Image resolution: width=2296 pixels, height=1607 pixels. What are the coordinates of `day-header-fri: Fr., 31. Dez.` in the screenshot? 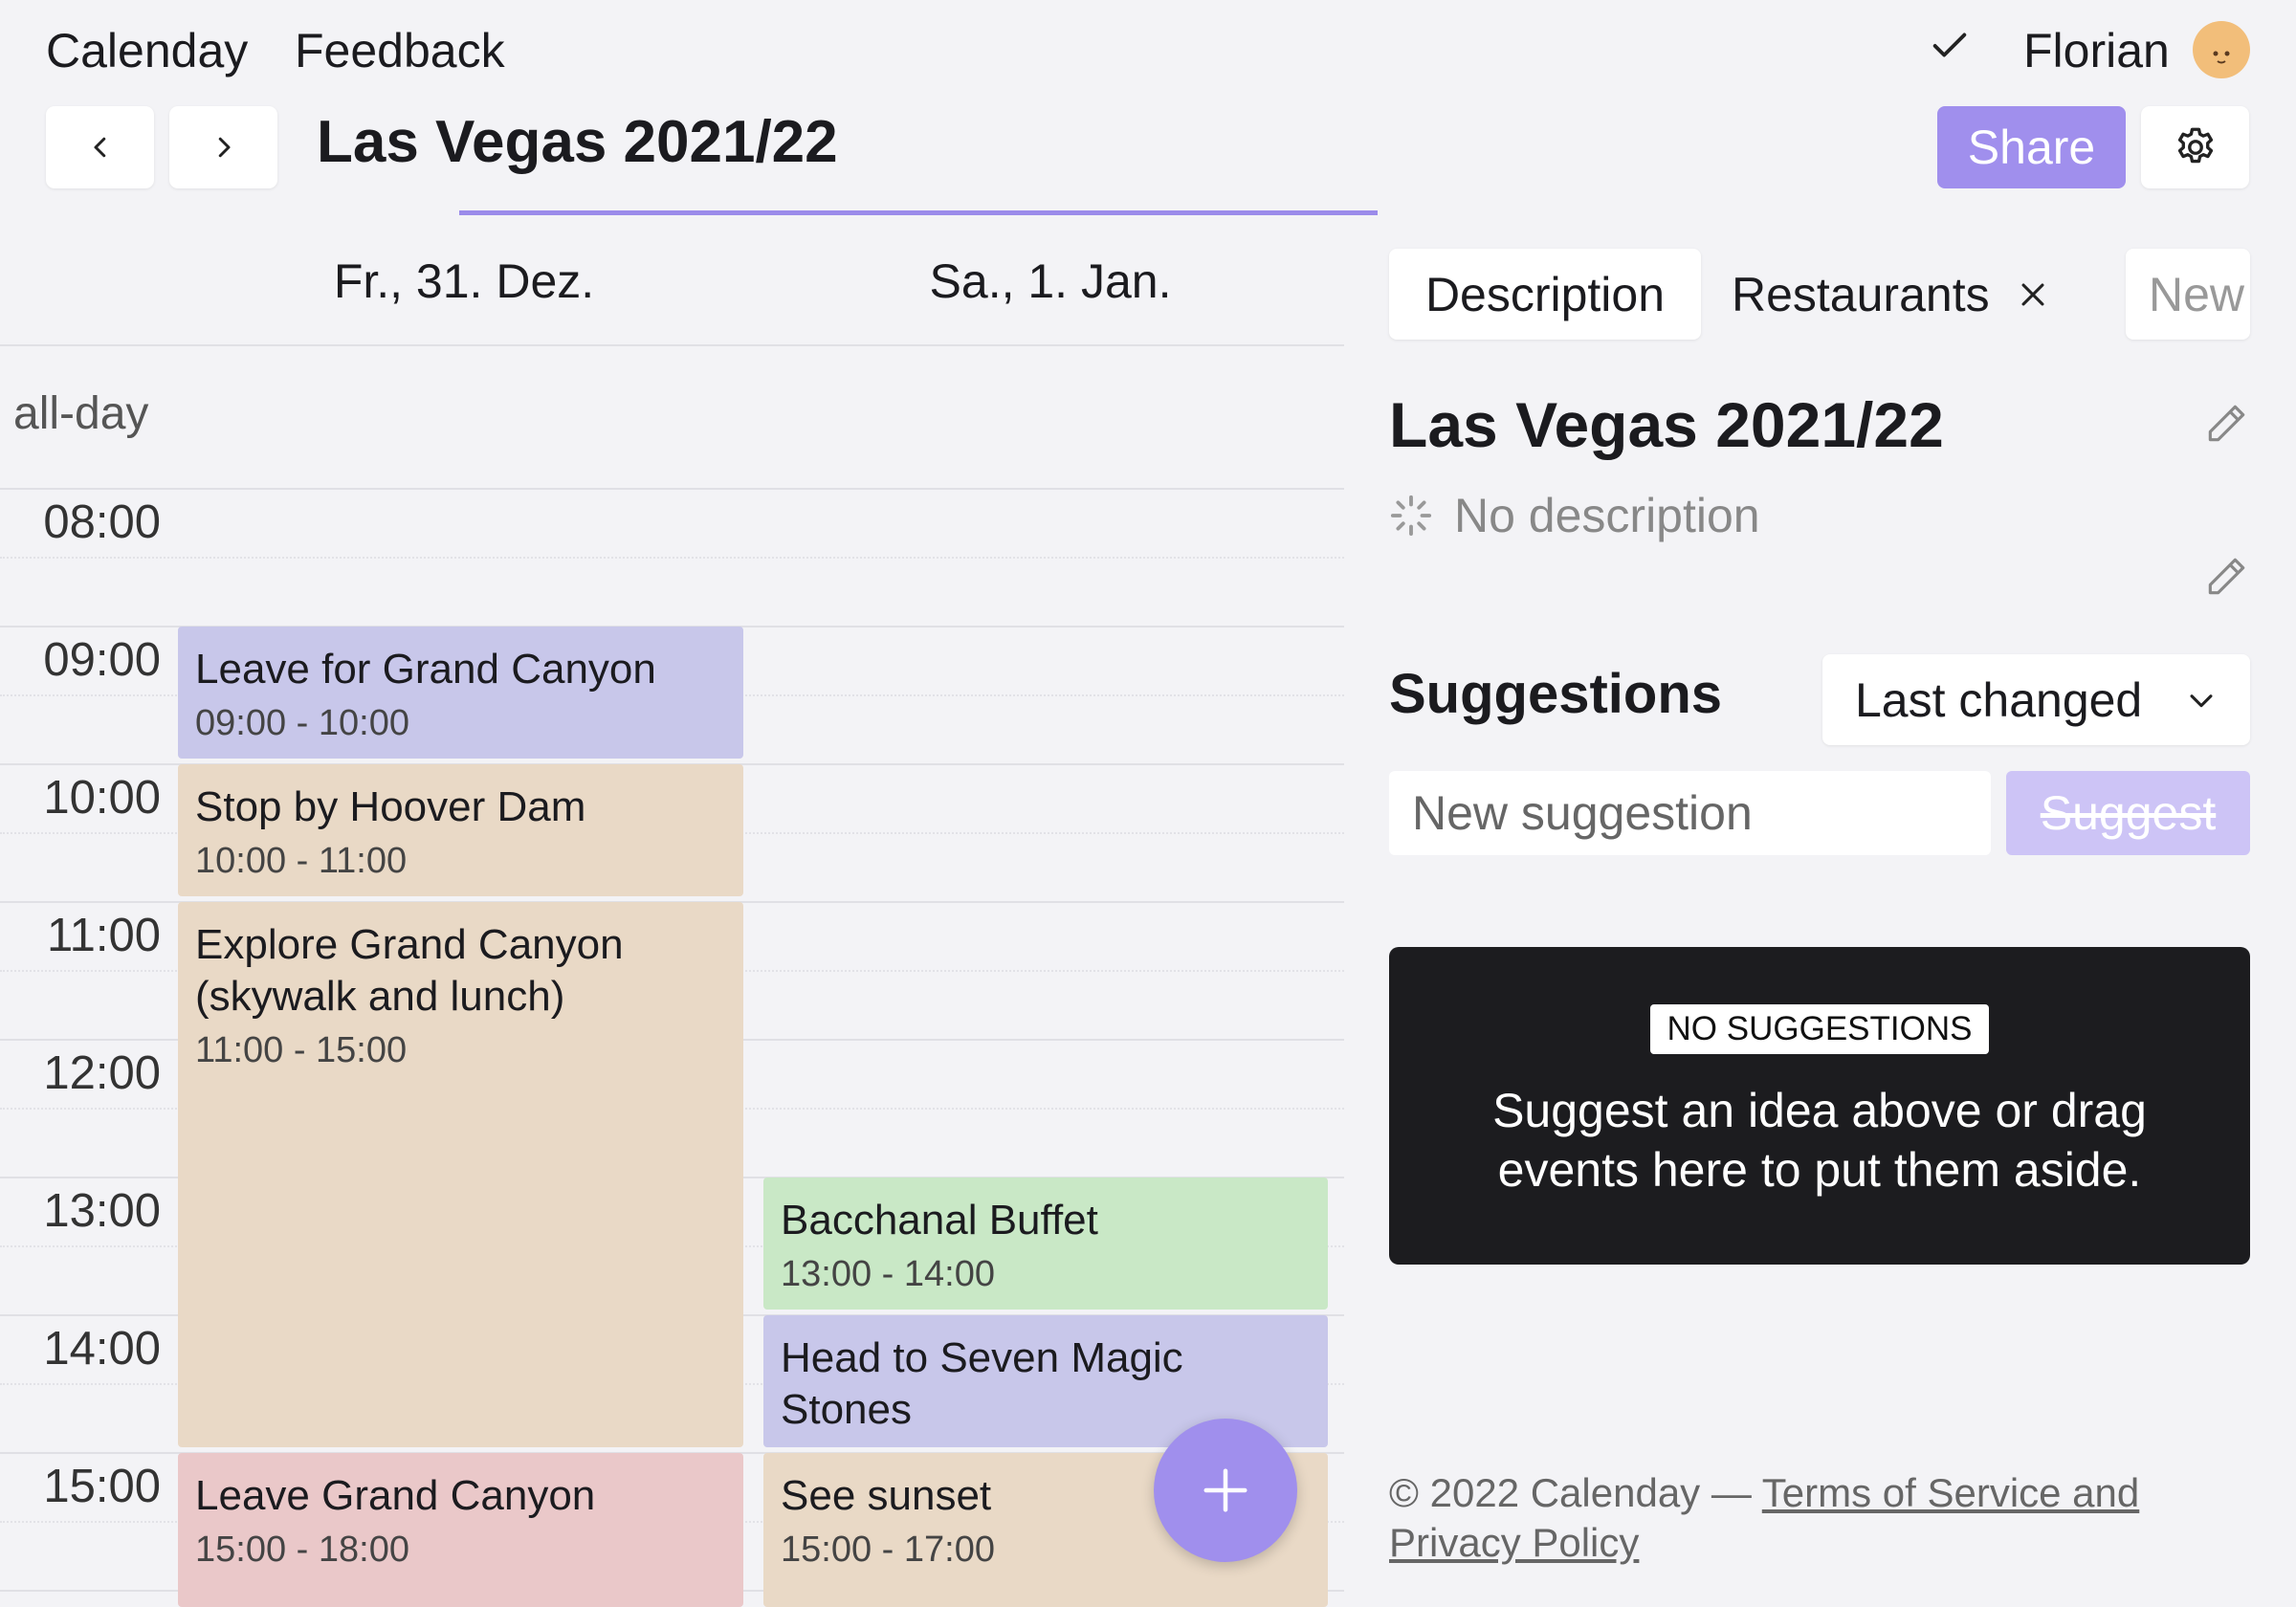 It's located at (464, 281).